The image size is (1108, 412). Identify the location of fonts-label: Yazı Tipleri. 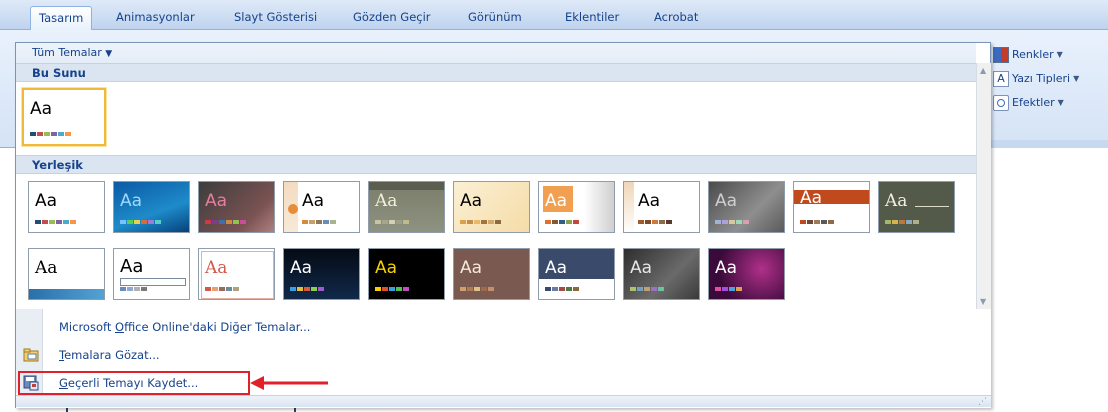
(1041, 78).